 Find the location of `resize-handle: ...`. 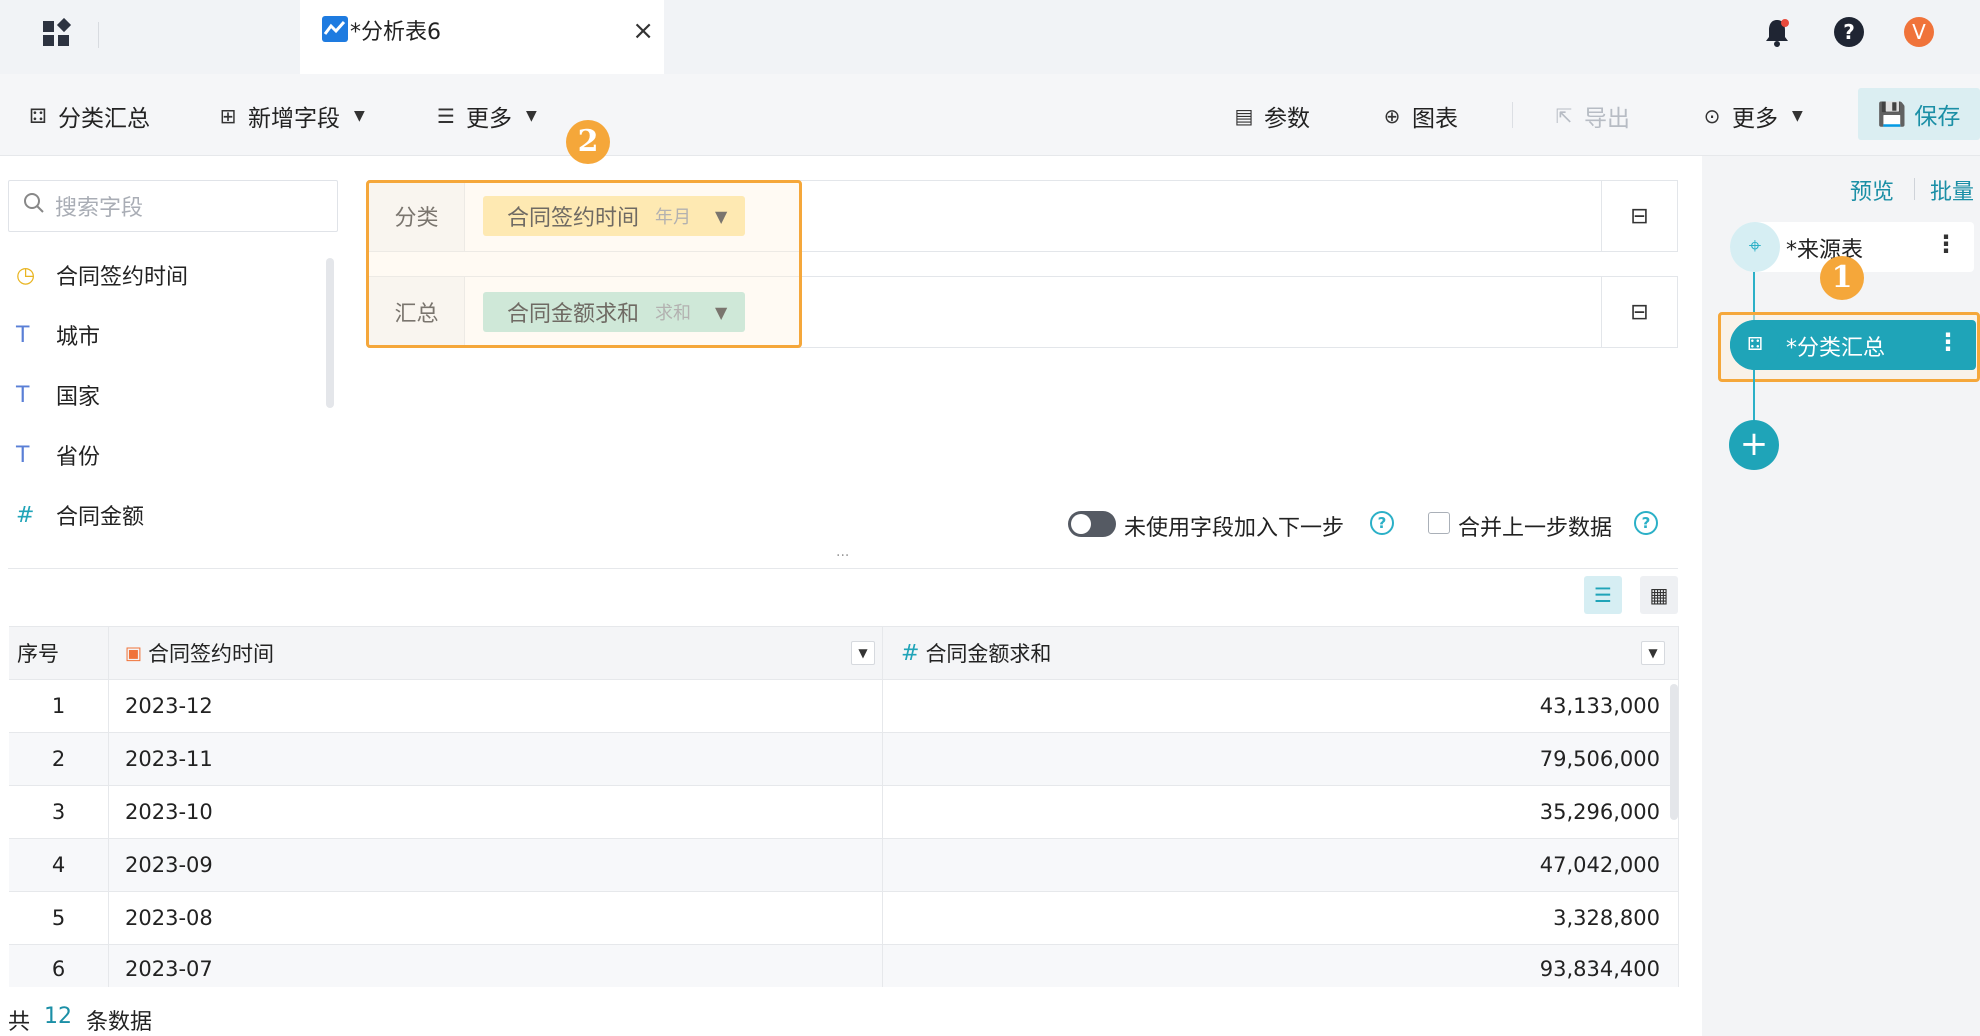

resize-handle: ... is located at coordinates (842, 552).